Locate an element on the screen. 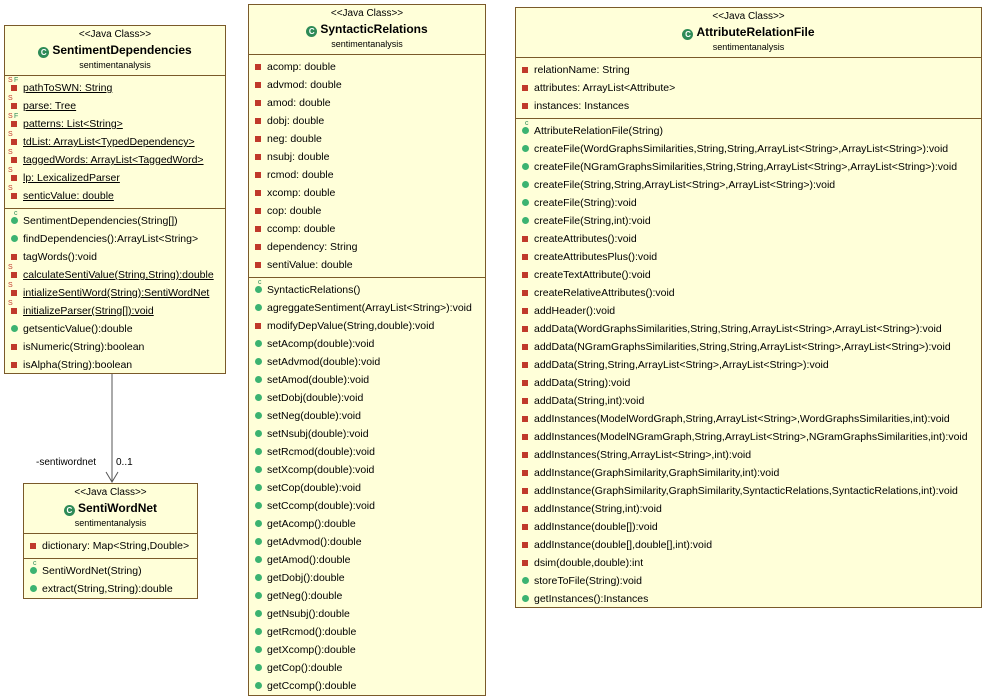 Image resolution: width=986 pixels, height=699 pixels. field-row: neg: double is located at coordinates (367, 139).